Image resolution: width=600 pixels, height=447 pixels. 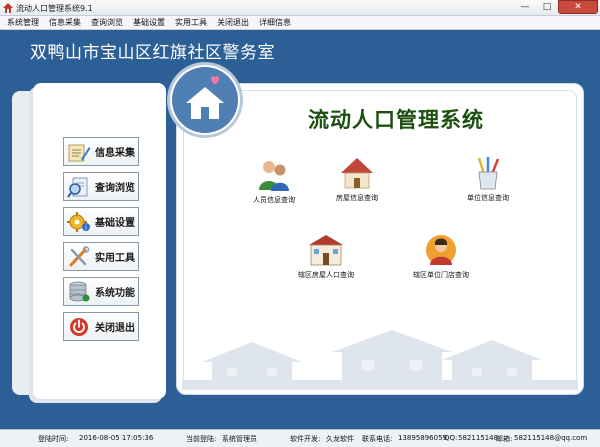 I want to click on qq-value: 582115148, so click(x=478, y=438).